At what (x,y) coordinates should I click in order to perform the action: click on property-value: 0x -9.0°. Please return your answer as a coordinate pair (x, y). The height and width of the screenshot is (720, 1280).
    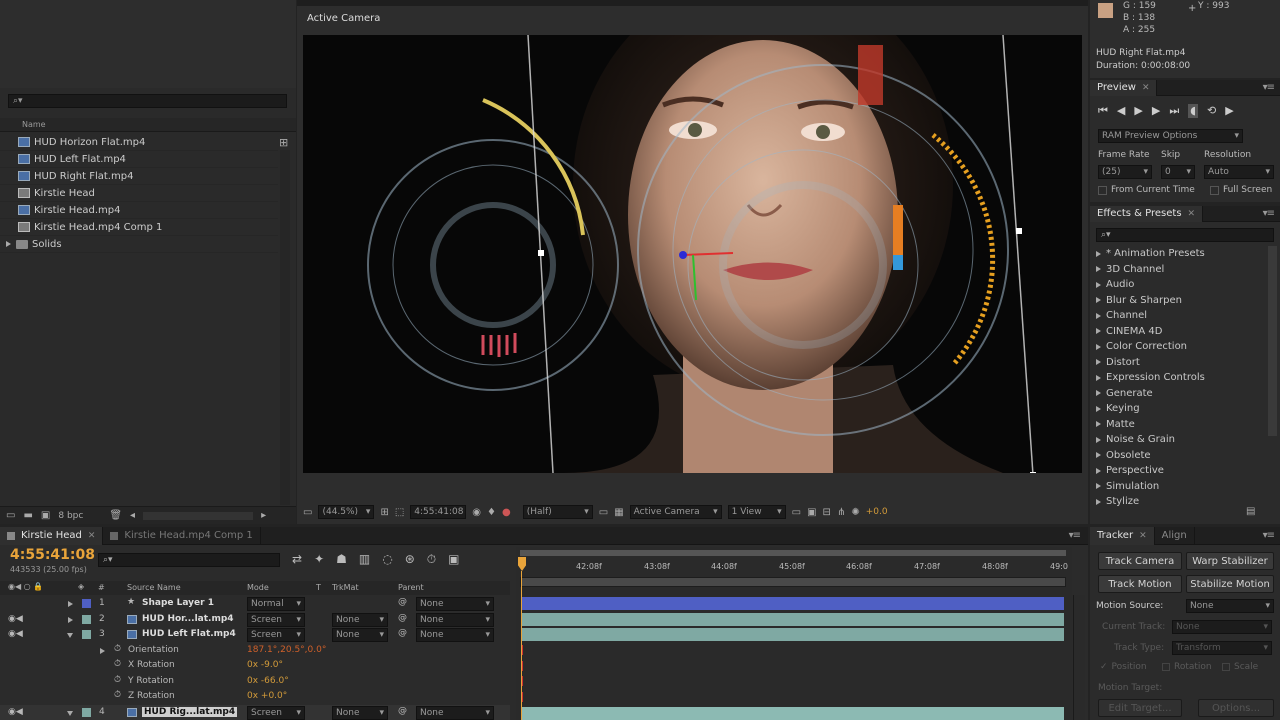
    Looking at the image, I should click on (265, 665).